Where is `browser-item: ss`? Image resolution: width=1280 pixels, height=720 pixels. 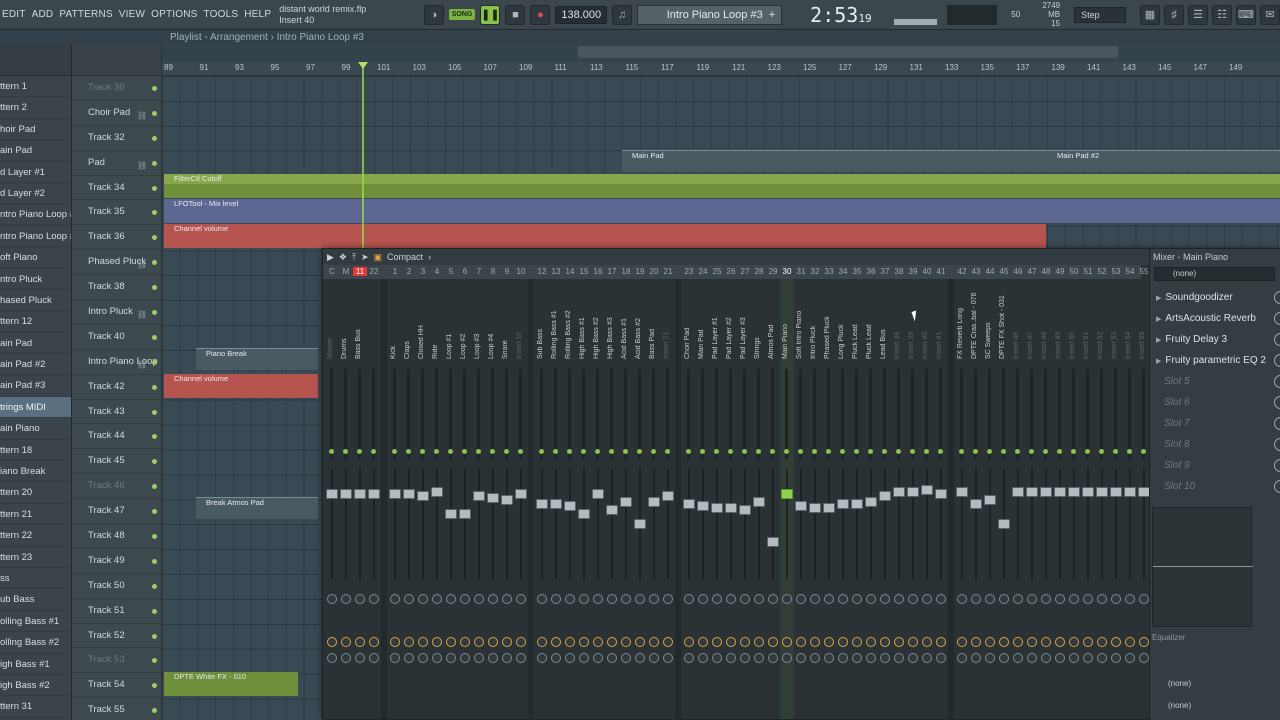 browser-item: ss is located at coordinates (35, 579).